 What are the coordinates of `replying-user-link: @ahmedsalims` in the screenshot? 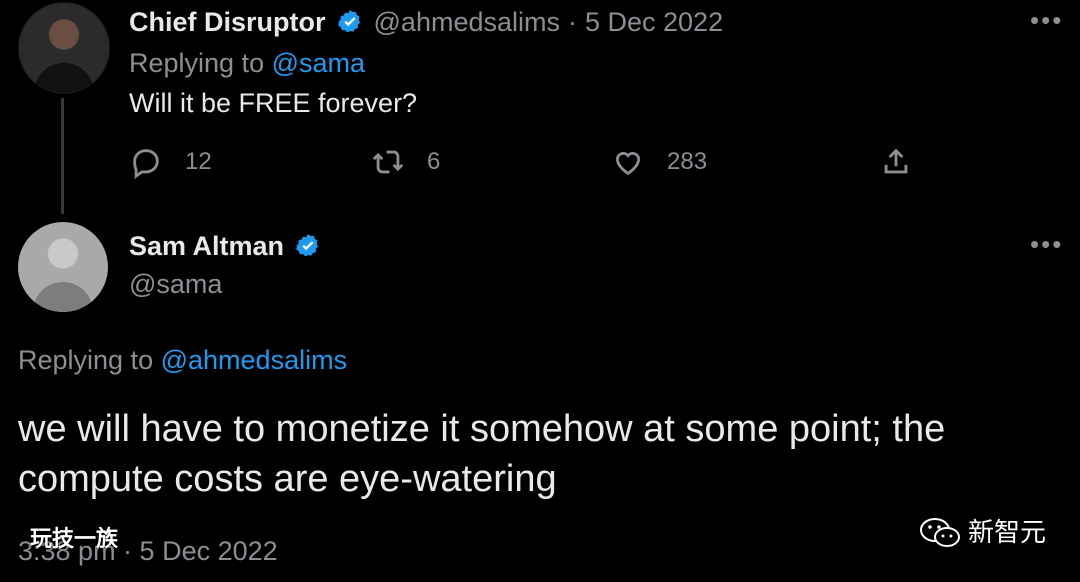 It's located at (254, 360).